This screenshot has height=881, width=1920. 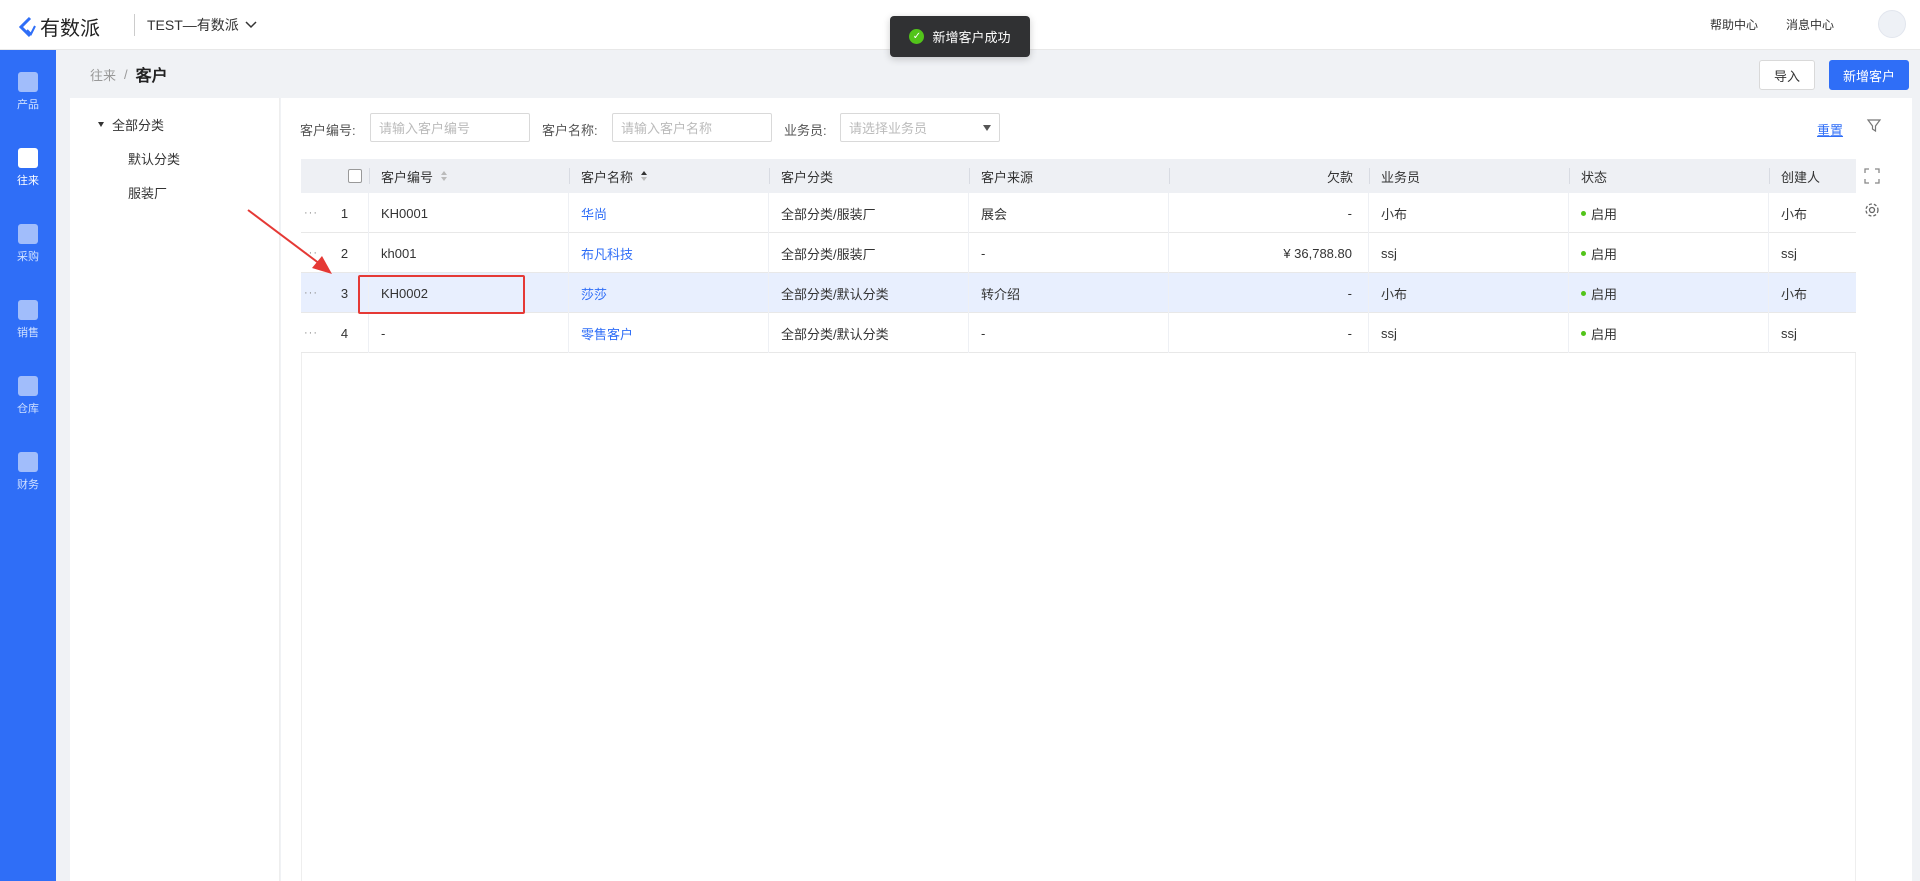 I want to click on code-filter-label: 客户编号:, so click(x=328, y=130).